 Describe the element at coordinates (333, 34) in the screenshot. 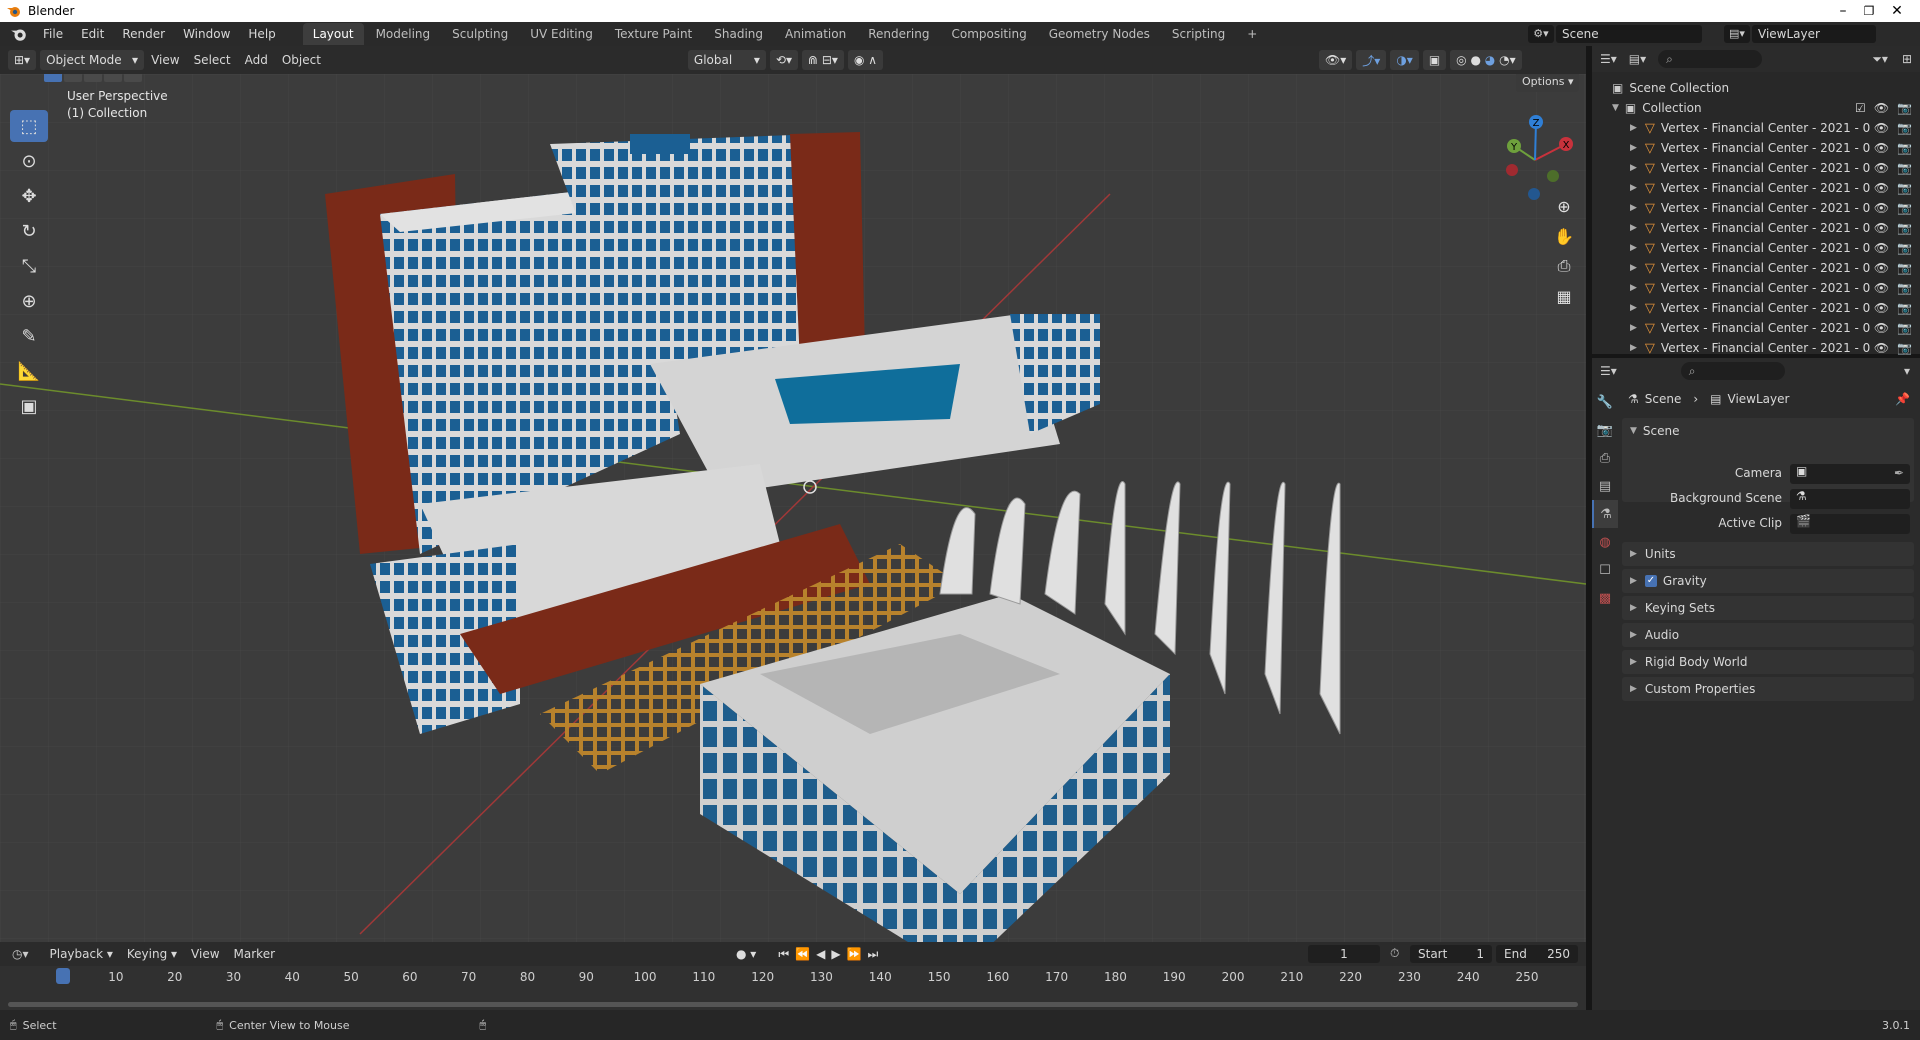

I see `tab-layout: Layout` at that location.